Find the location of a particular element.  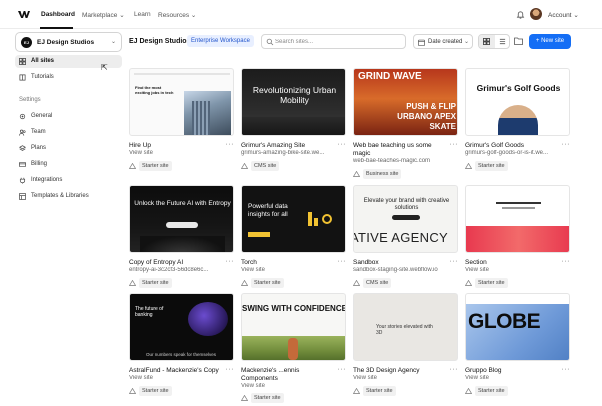

thumb-hero-band is located at coordinates (517, 239).